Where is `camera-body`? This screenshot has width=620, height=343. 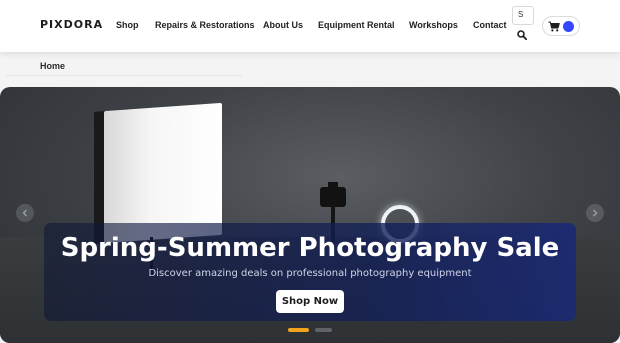
camera-body is located at coordinates (333, 197).